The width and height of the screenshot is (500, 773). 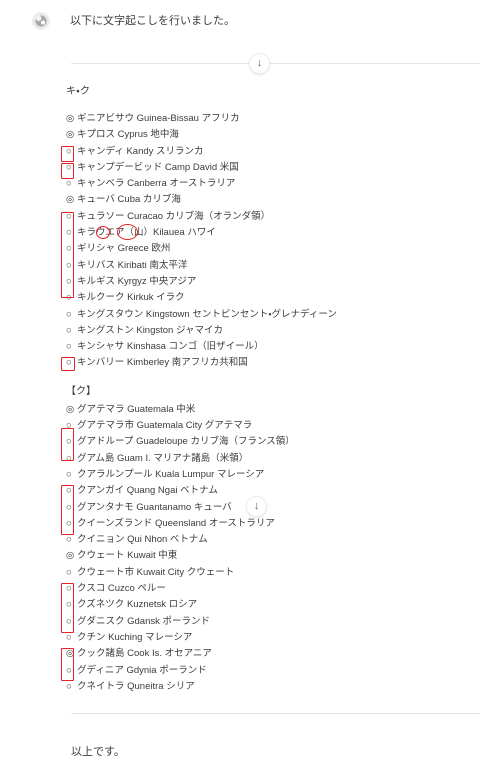 What do you see at coordinates (276, 508) in the screenshot?
I see `list-item: ○ グアンタナモ Guantanamo キューバ` at bounding box center [276, 508].